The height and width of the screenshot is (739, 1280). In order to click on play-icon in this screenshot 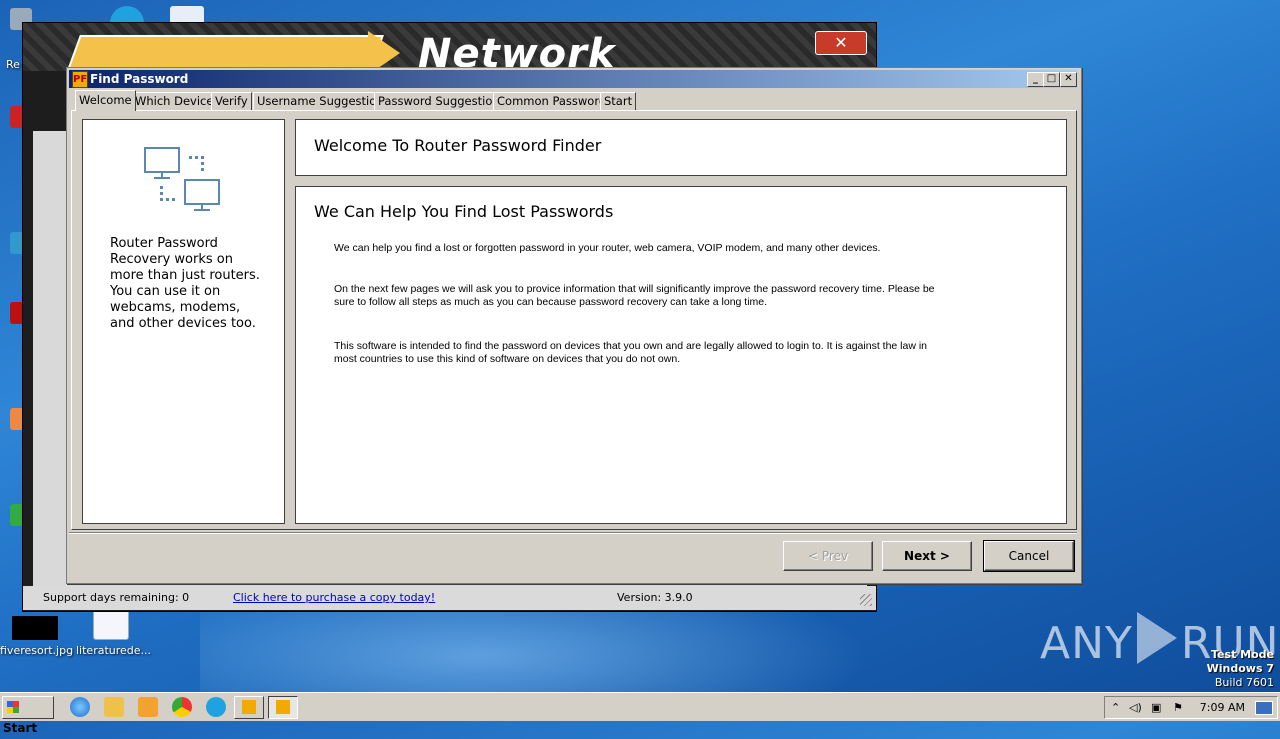, I will do `click(1156, 638)`.